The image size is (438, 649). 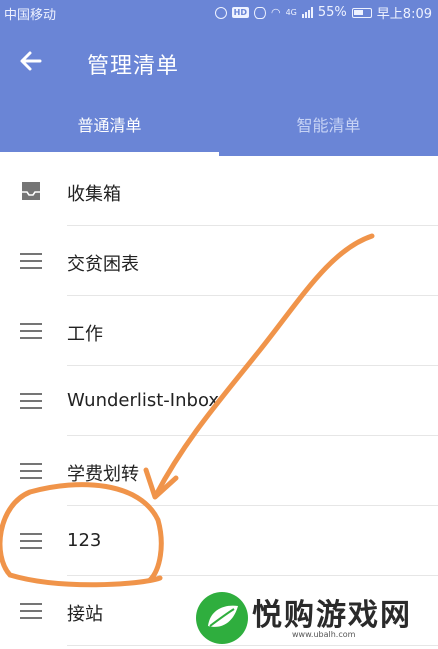 What do you see at coordinates (240, 12) in the screenshot?
I see `hd-icon: HD` at bounding box center [240, 12].